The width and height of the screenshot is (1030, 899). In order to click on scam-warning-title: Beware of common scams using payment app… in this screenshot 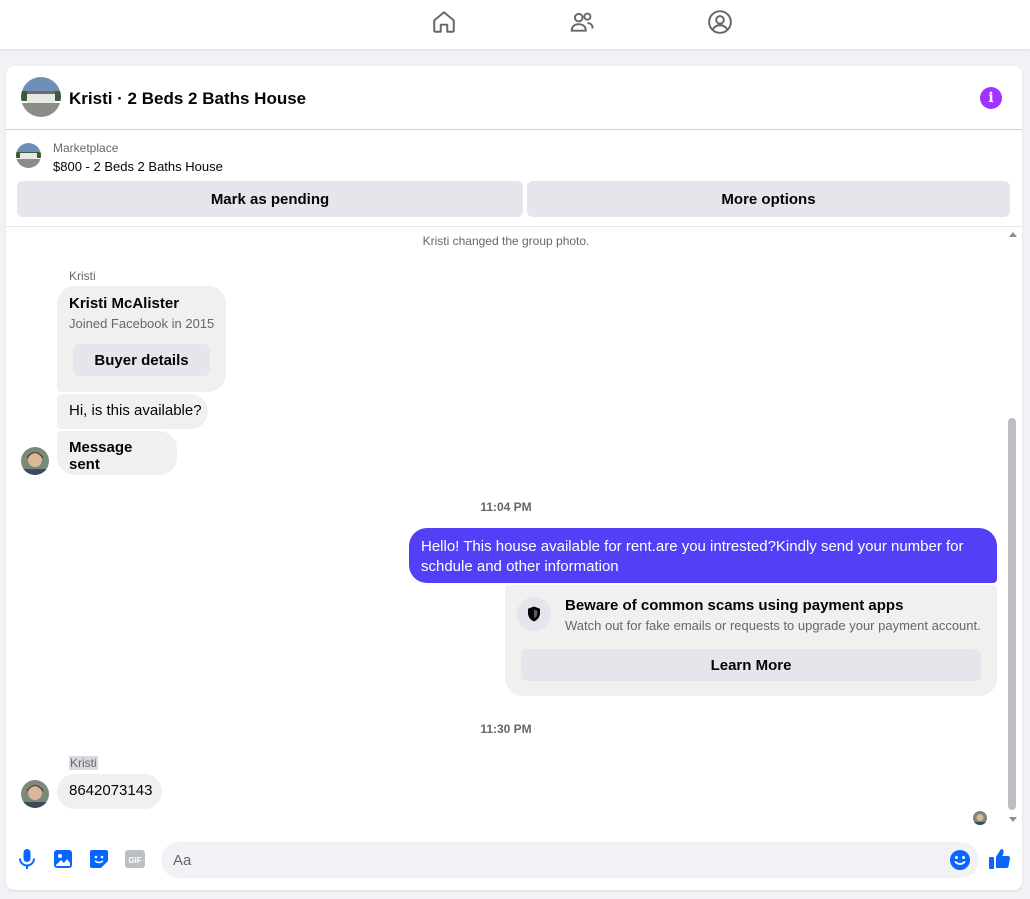, I will do `click(734, 605)`.